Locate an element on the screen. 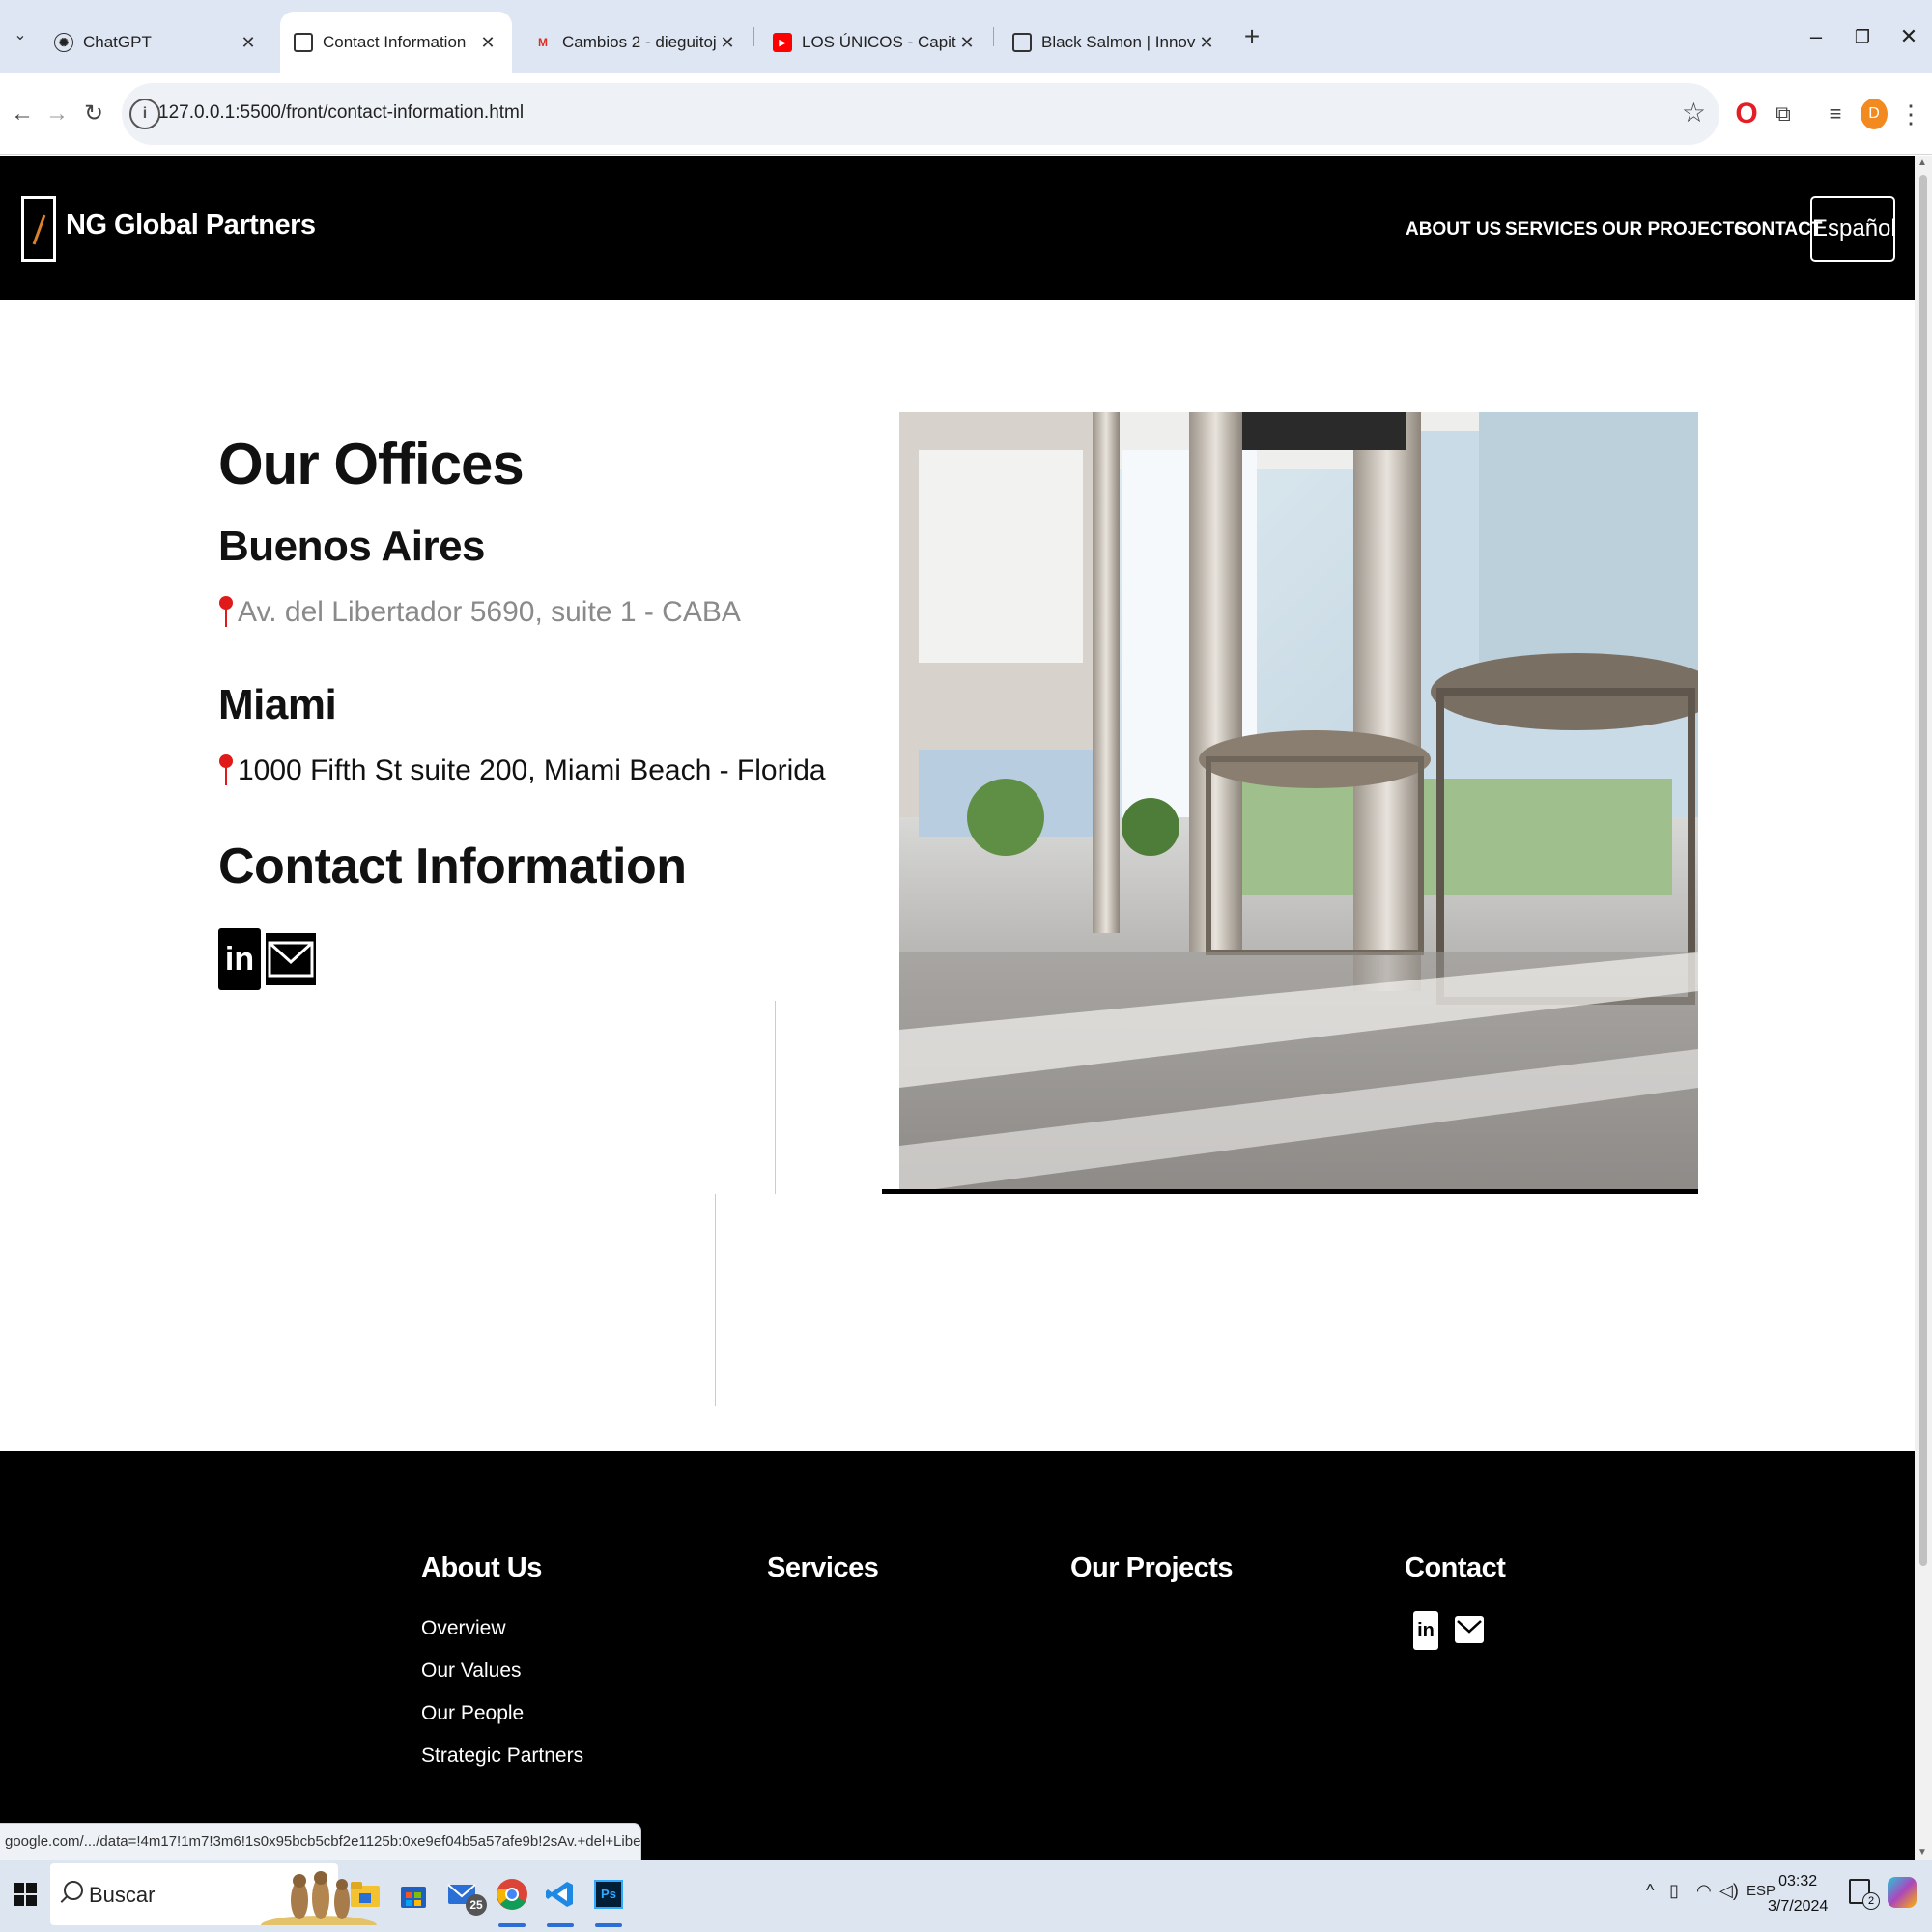  nav-contact: CONTACT is located at coordinates (1778, 230).